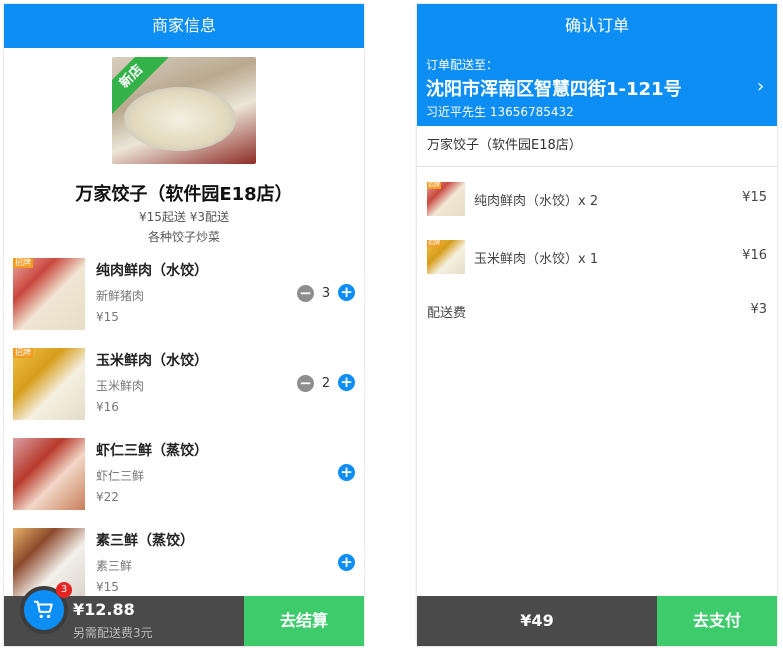  What do you see at coordinates (120, 476) in the screenshot?
I see `dish-subtitle: 虾仁三鲜` at bounding box center [120, 476].